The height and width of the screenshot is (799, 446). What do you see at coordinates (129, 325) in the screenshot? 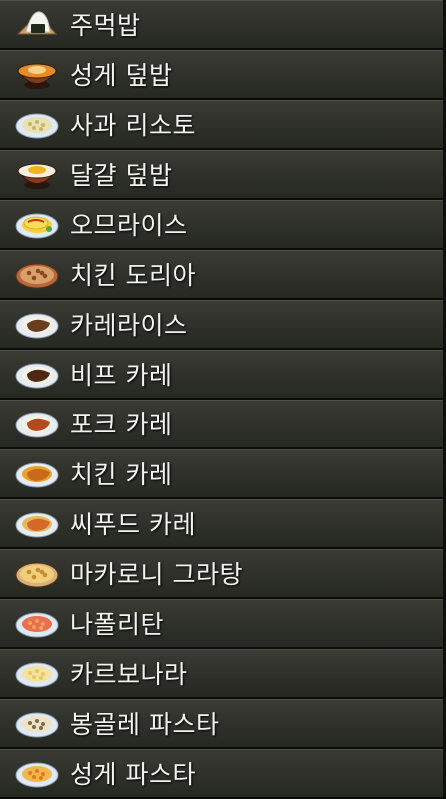
I see `list-item-label: 카레라이스` at bounding box center [129, 325].